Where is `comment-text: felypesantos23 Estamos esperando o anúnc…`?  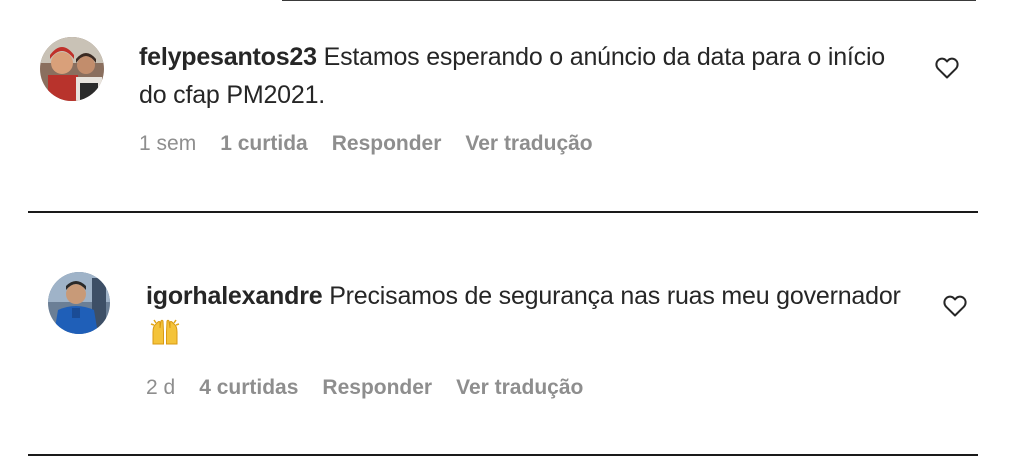
comment-text: felypesantos23 Estamos esperando o anúnc… is located at coordinates (519, 76).